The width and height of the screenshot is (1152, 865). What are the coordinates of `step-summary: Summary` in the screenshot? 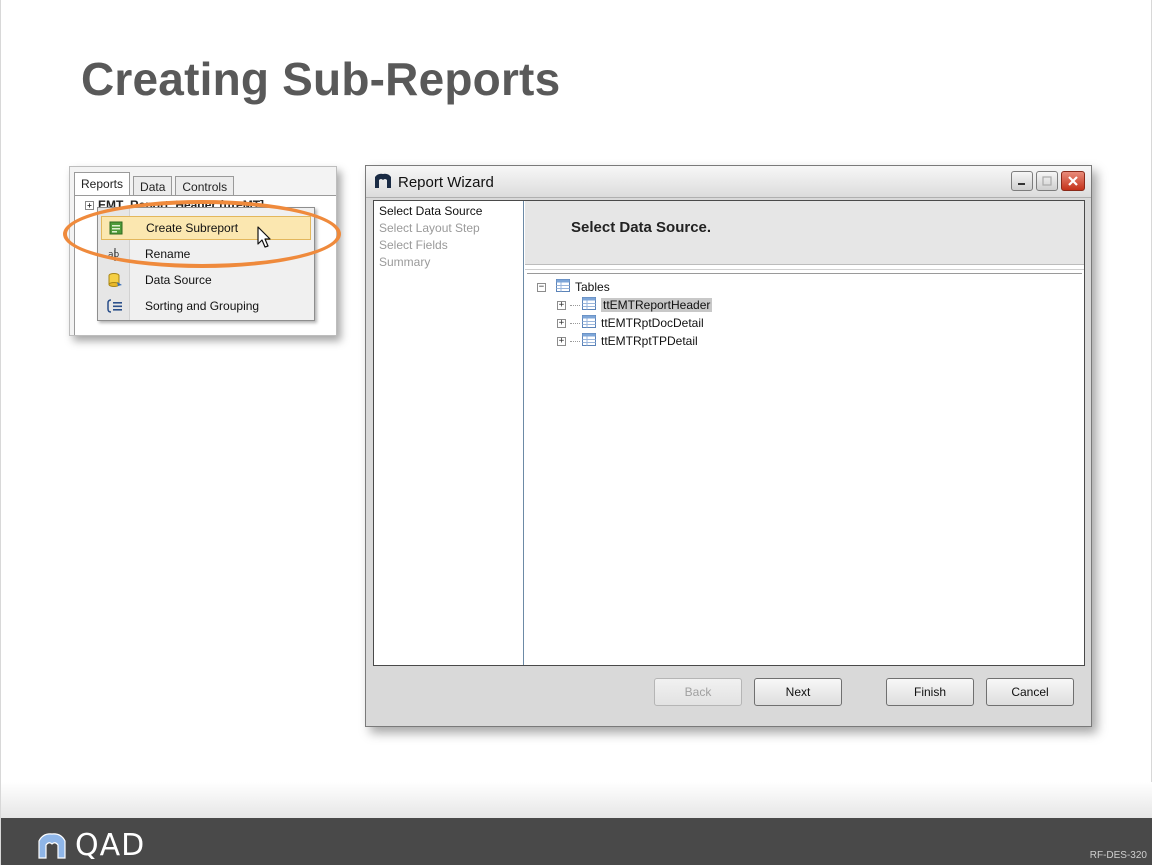 It's located at (405, 262).